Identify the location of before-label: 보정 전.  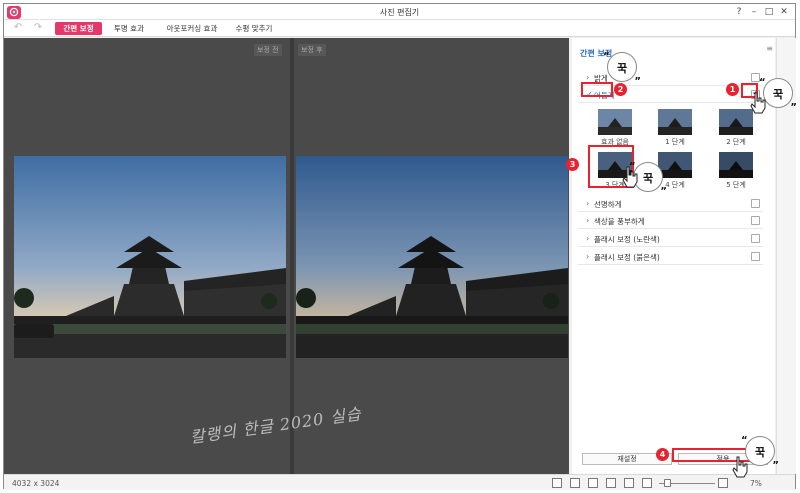
(268, 50).